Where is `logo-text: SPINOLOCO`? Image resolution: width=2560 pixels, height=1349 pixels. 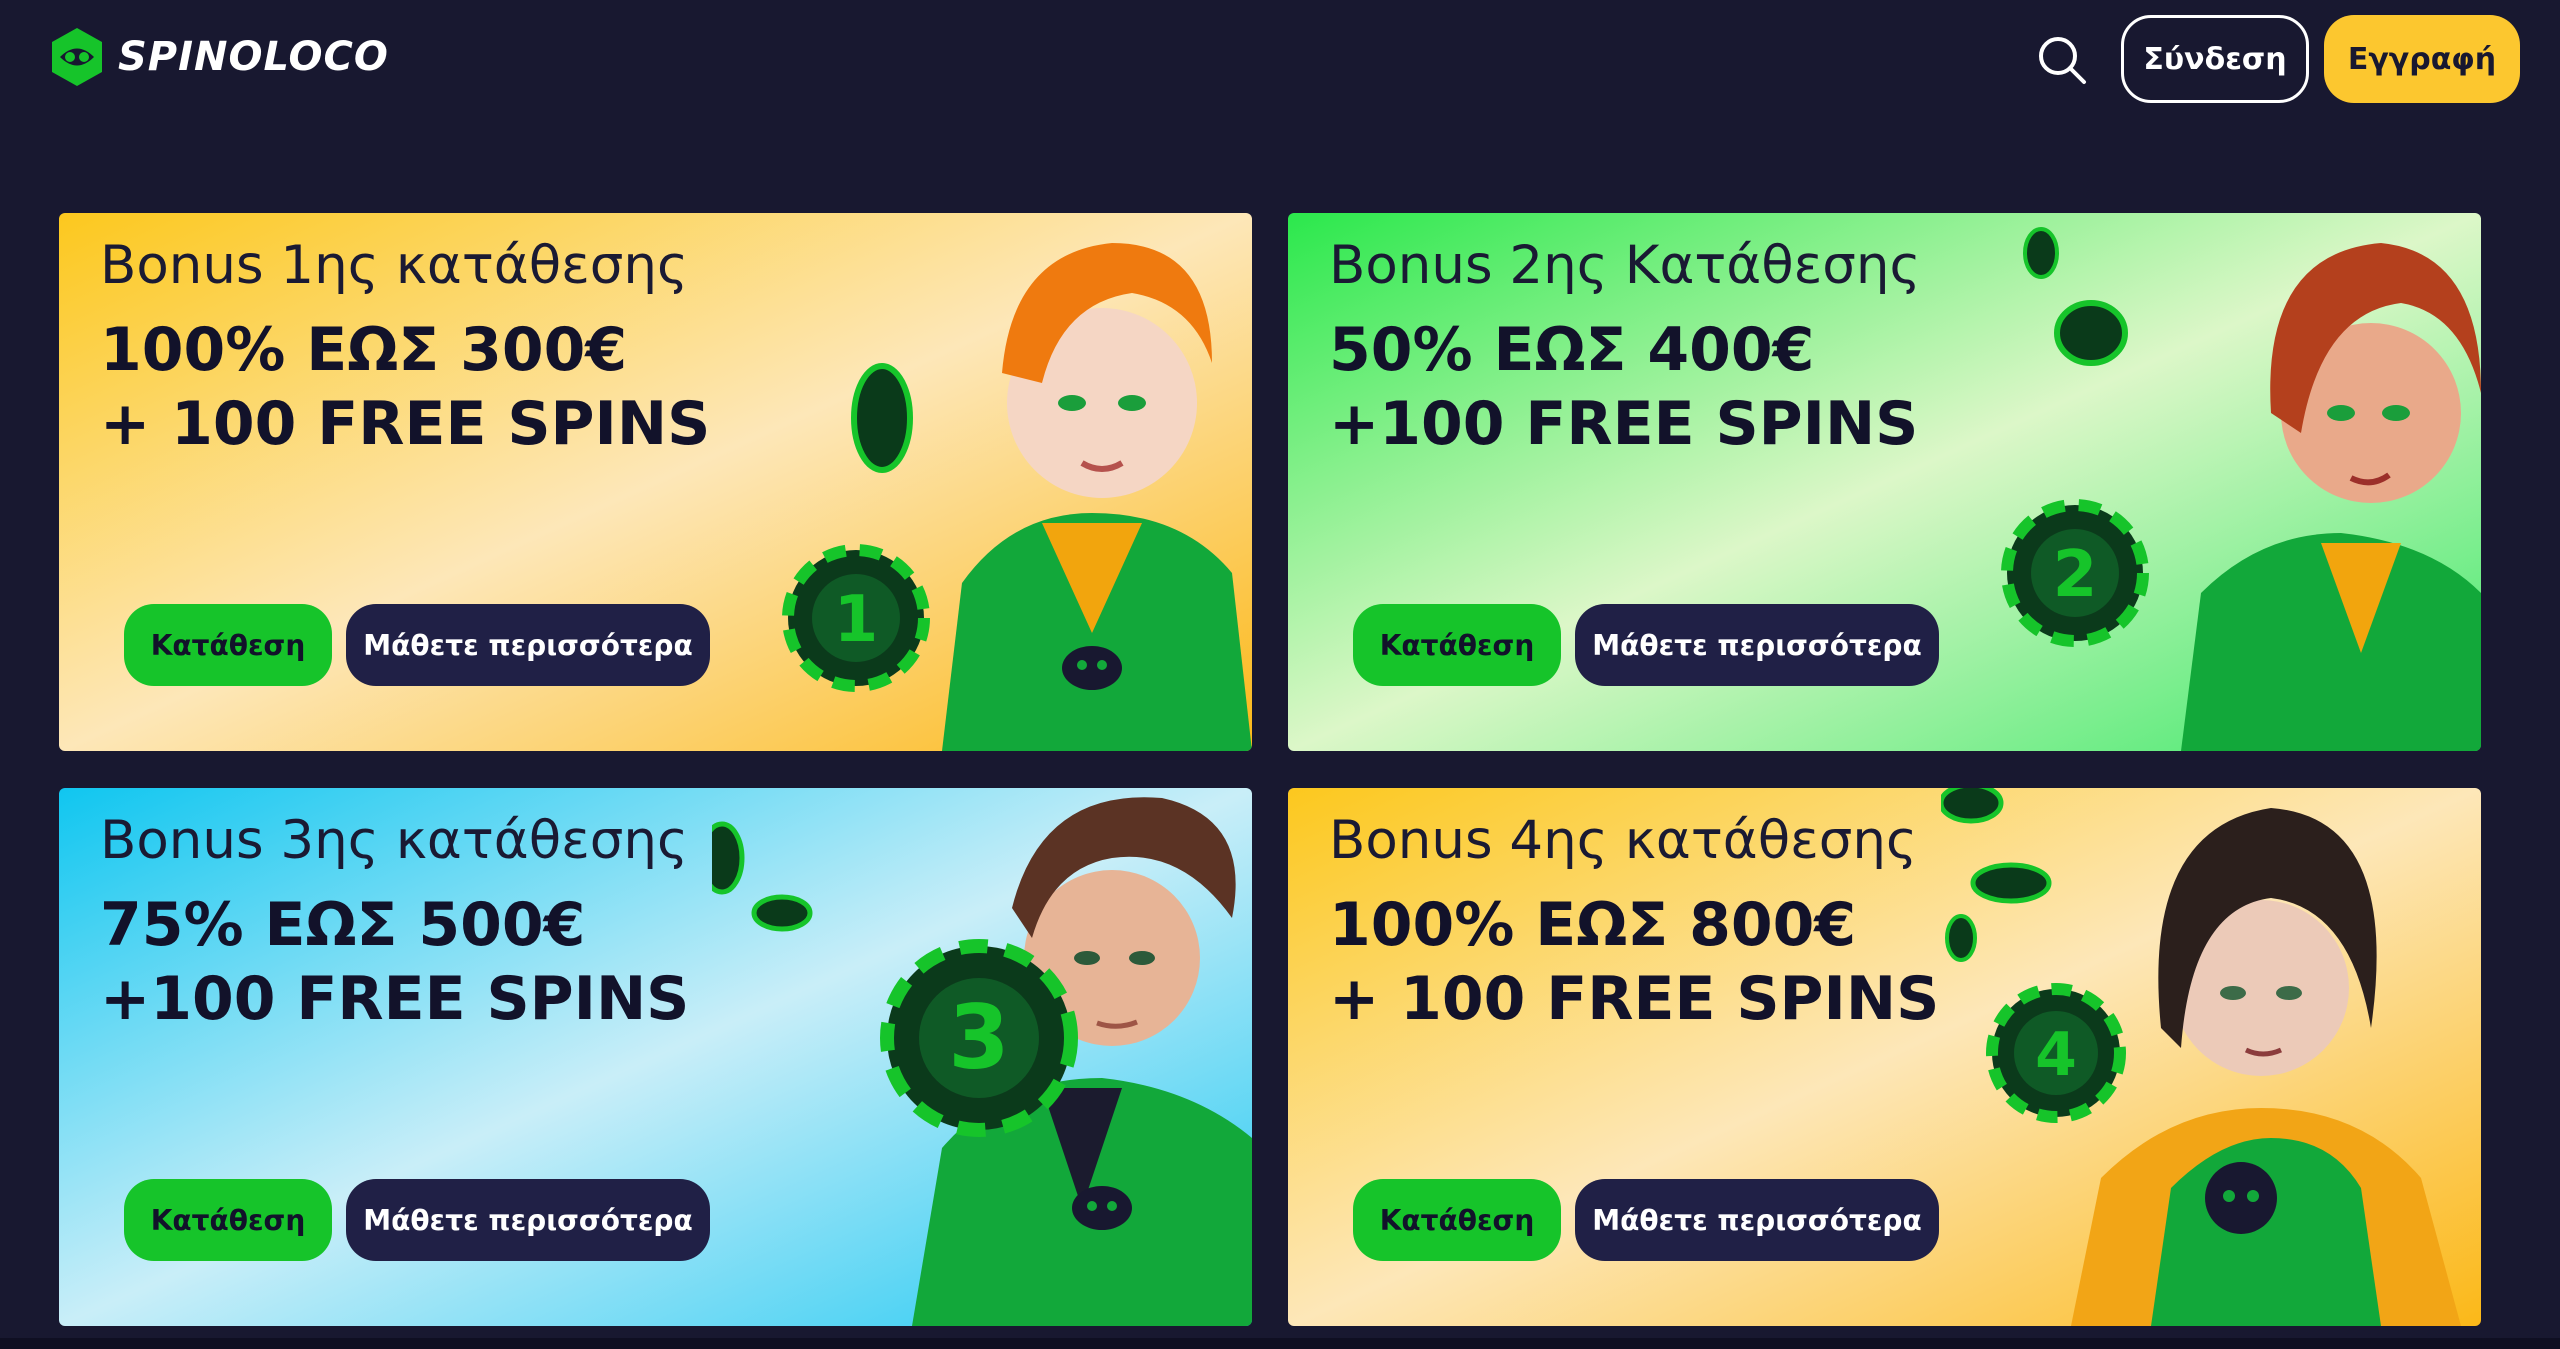 logo-text: SPINOLOCO is located at coordinates (253, 57).